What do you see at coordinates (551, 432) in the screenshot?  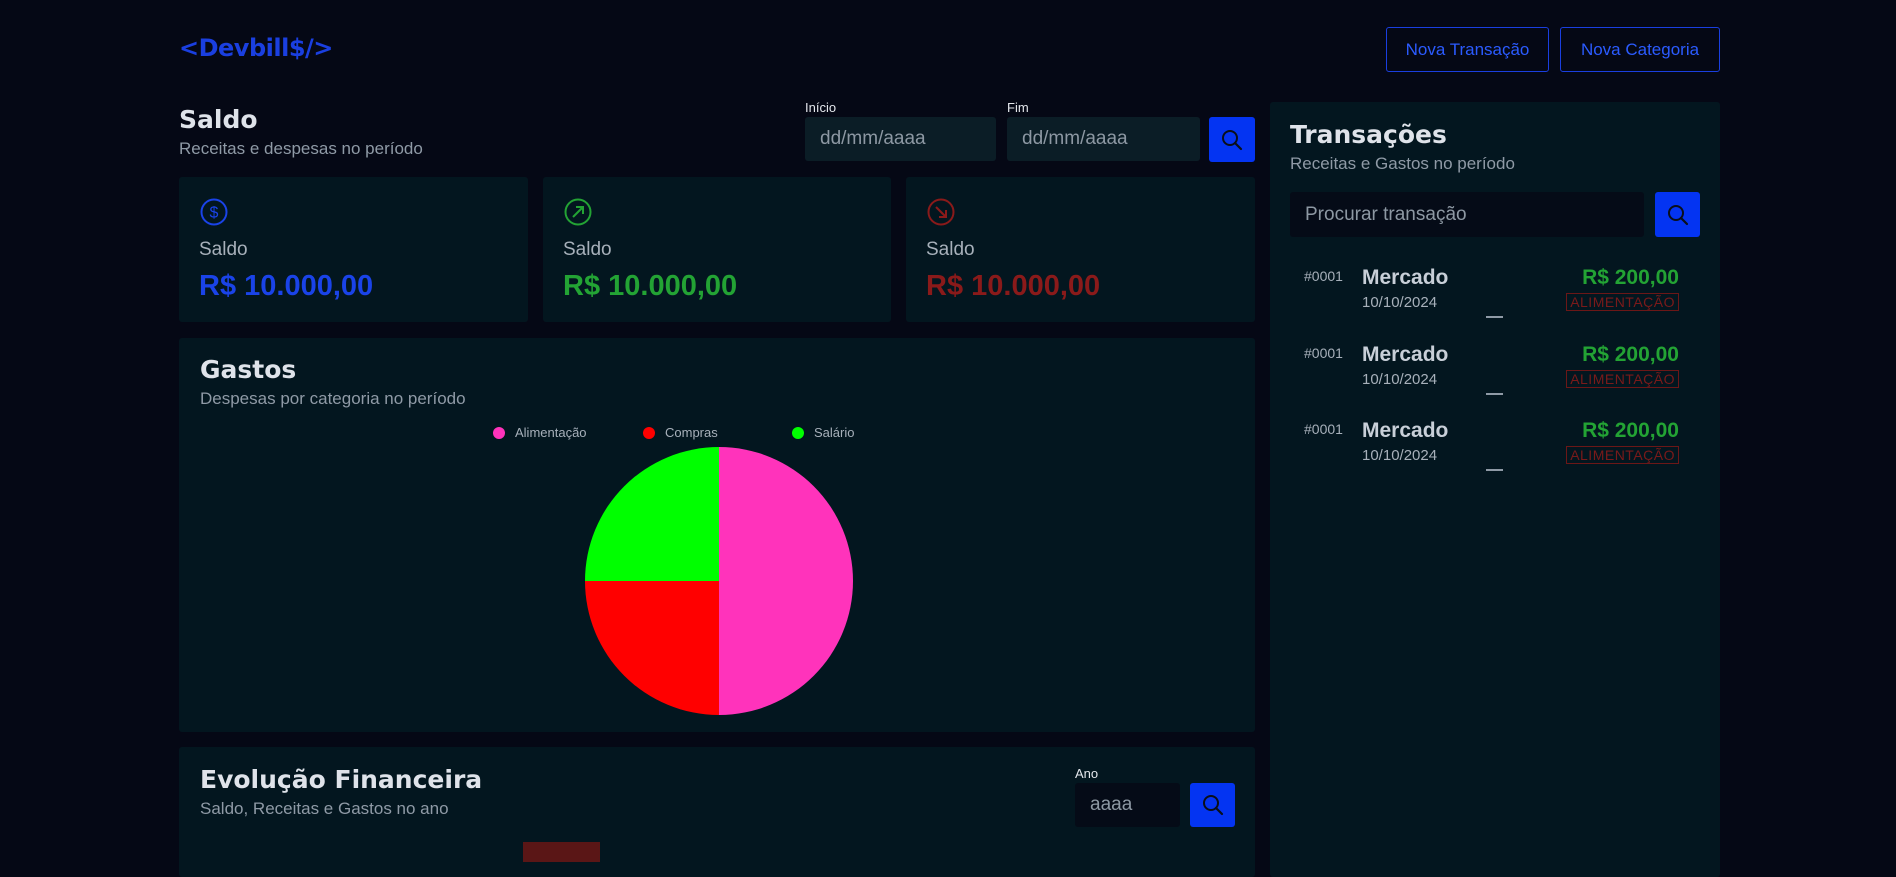 I see `legend-label: Alimentação` at bounding box center [551, 432].